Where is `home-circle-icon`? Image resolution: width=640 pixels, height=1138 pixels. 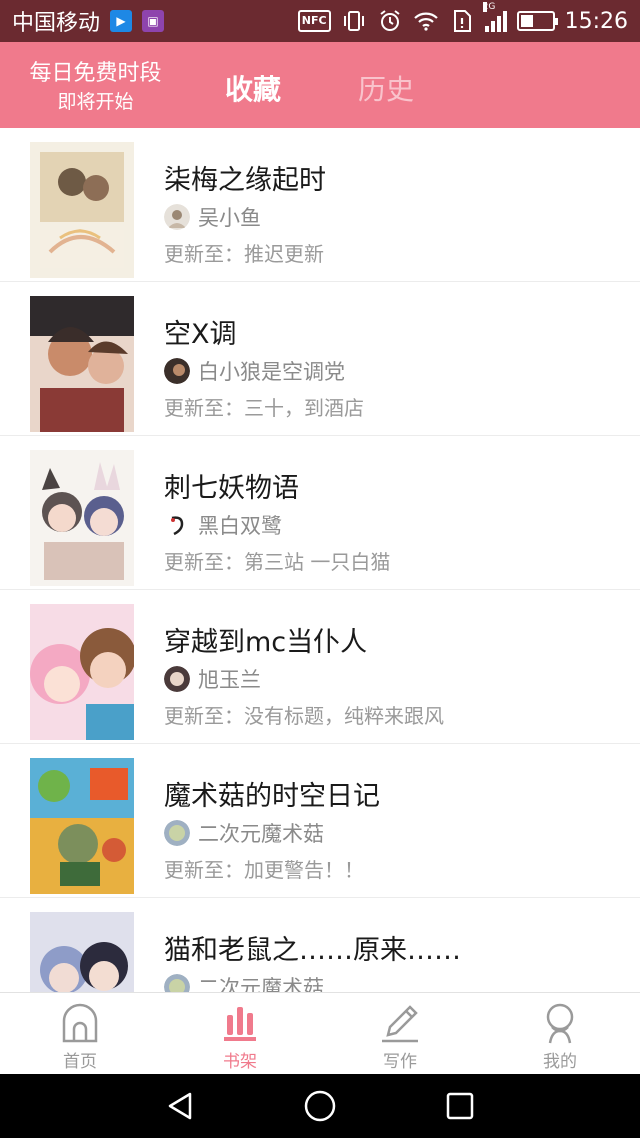
home-circle-icon is located at coordinates (320, 1106).